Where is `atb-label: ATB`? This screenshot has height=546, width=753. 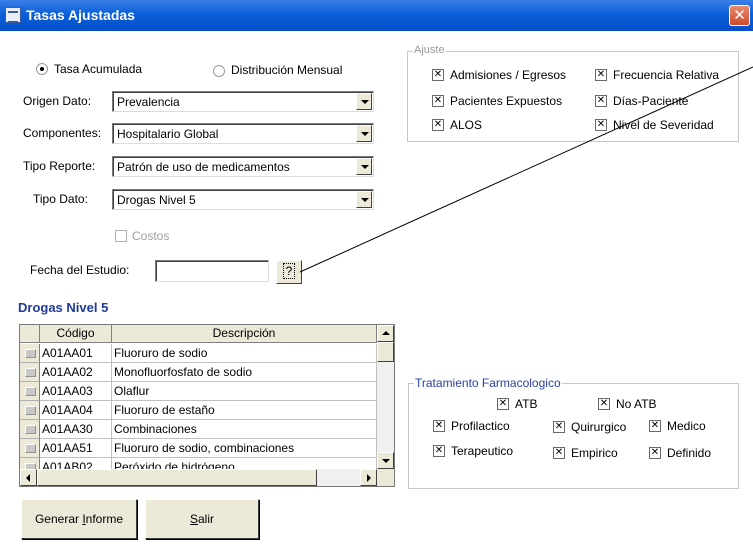
atb-label: ATB is located at coordinates (526, 404).